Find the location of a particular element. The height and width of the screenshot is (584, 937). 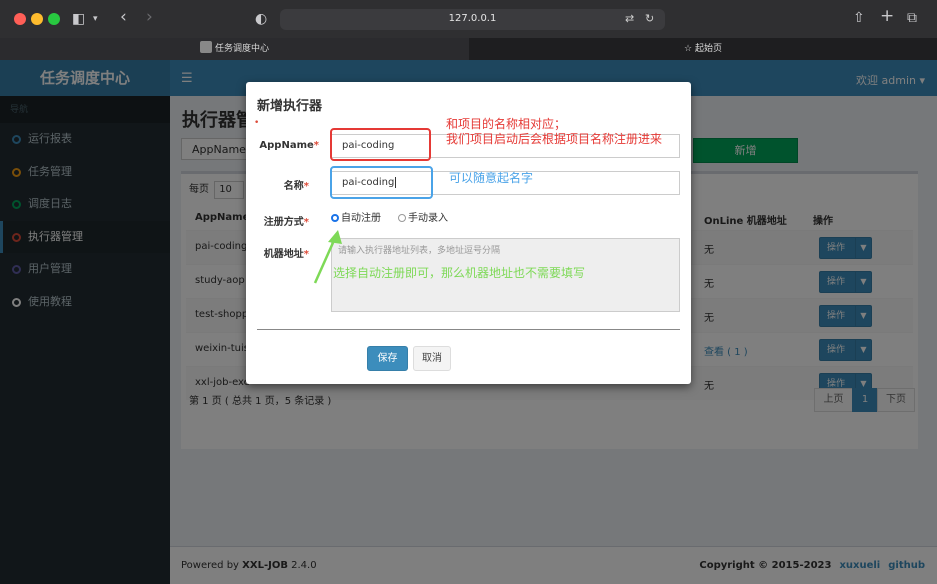

appname-annotation: 和项目的名称相对应； 我们项目启动后会根据项目名称注册进来 is located at coordinates (554, 132).